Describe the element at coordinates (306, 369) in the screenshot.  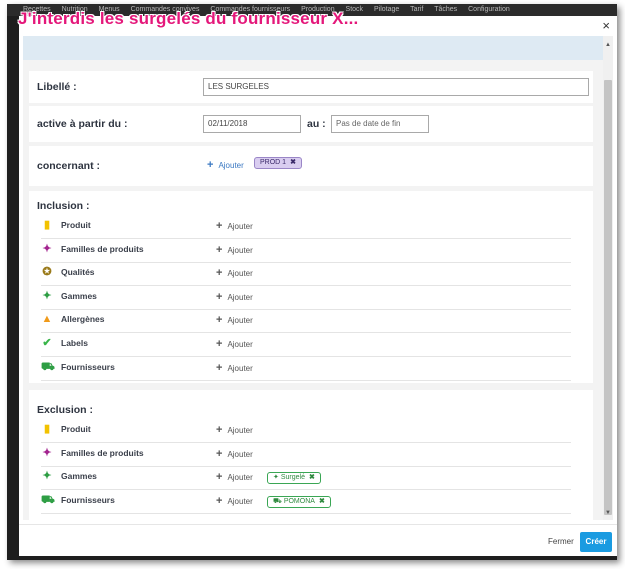
I see `list-item: ⛟ Fournisseurs + Ajouter` at that location.